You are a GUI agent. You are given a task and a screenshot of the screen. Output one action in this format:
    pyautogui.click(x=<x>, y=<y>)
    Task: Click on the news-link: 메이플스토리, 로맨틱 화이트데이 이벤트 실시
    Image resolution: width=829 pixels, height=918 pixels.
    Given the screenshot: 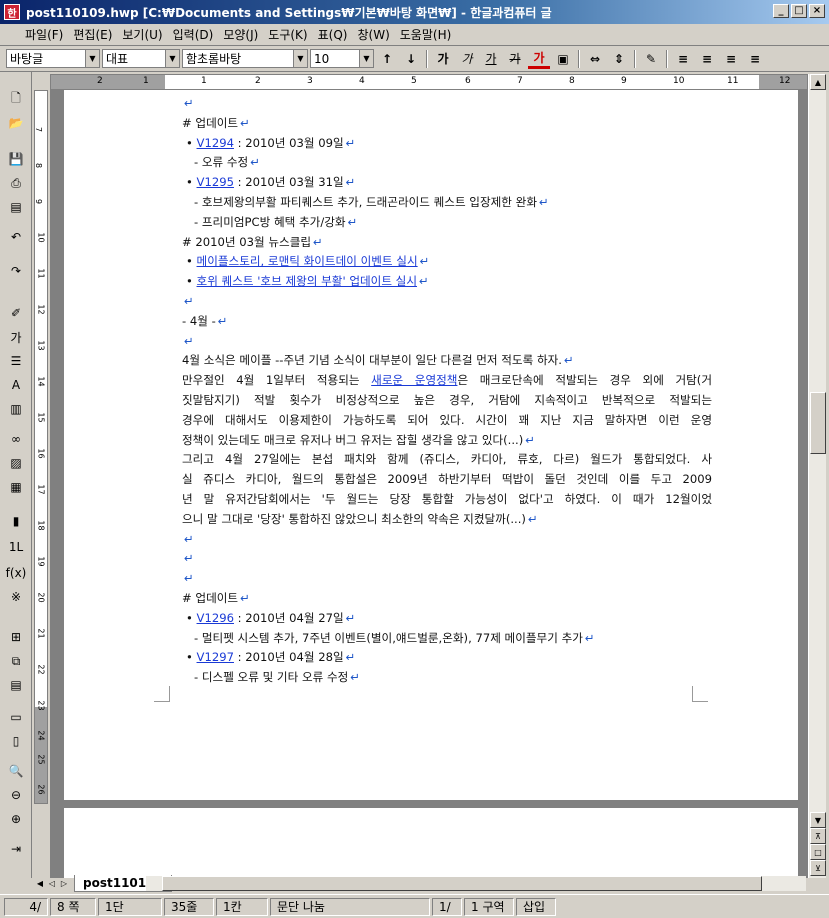 What is the action you would take?
    pyautogui.click(x=307, y=261)
    